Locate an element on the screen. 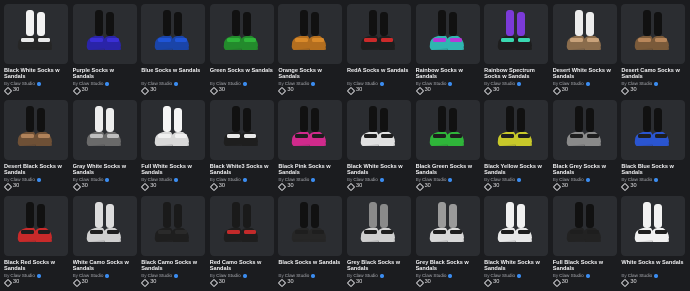 The height and width of the screenshot is (291, 690). item-name: Black Grey Socks w Sandals is located at coordinates (585, 170).